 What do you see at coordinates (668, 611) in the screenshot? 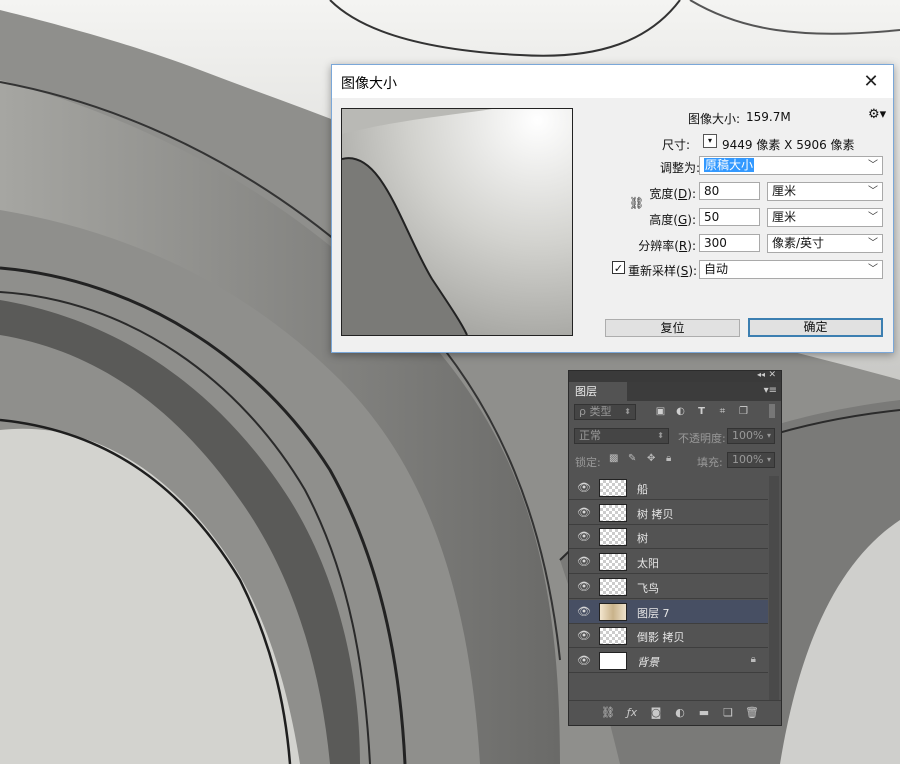
I see `layer-row: 👁︎ 图层 7` at bounding box center [668, 611].